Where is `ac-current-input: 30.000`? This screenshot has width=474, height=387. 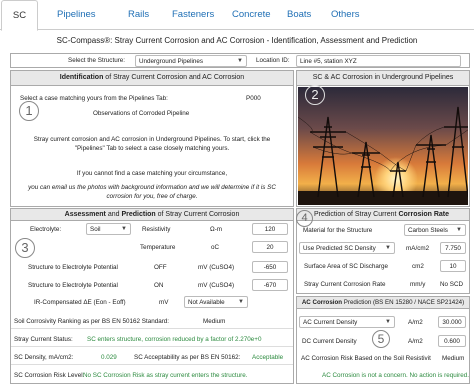 ac-current-input: 30.000 is located at coordinates (452, 322).